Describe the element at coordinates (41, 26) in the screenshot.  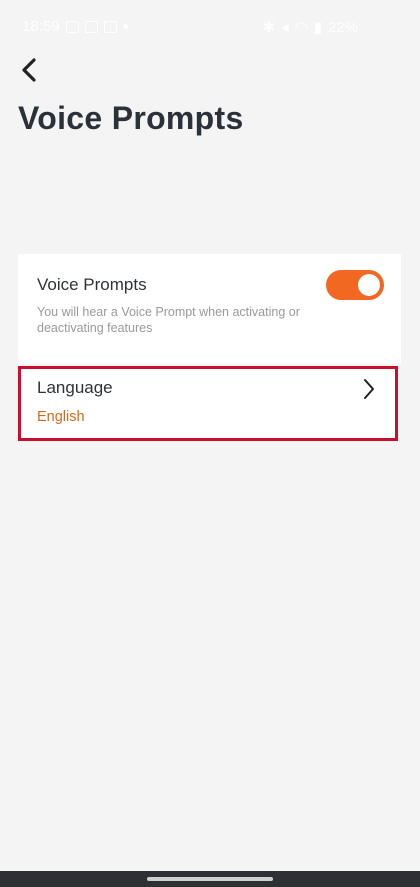
I see `status-time: 18:59` at that location.